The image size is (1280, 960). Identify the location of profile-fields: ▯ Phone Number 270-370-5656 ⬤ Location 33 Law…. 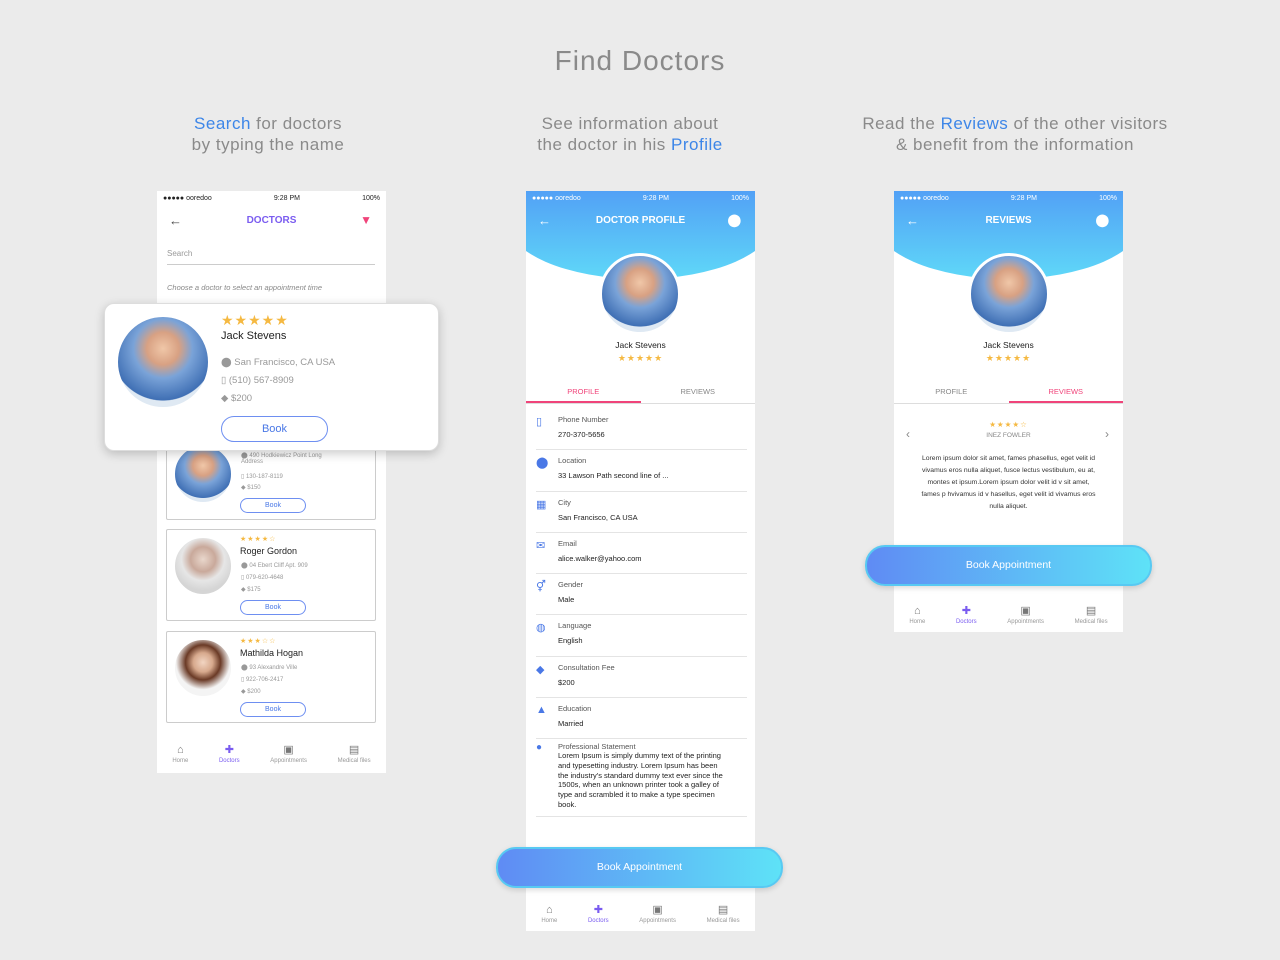
(640, 574).